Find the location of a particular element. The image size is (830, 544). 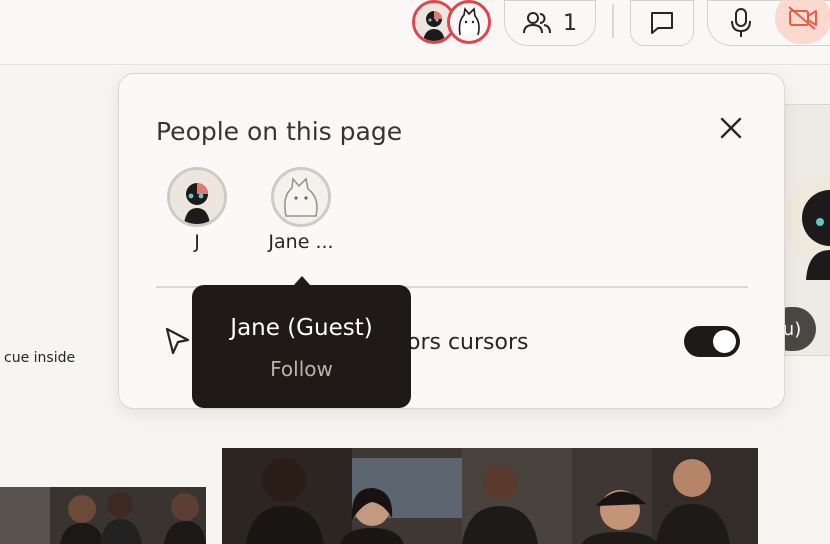

person-j: J is located at coordinates (197, 210).